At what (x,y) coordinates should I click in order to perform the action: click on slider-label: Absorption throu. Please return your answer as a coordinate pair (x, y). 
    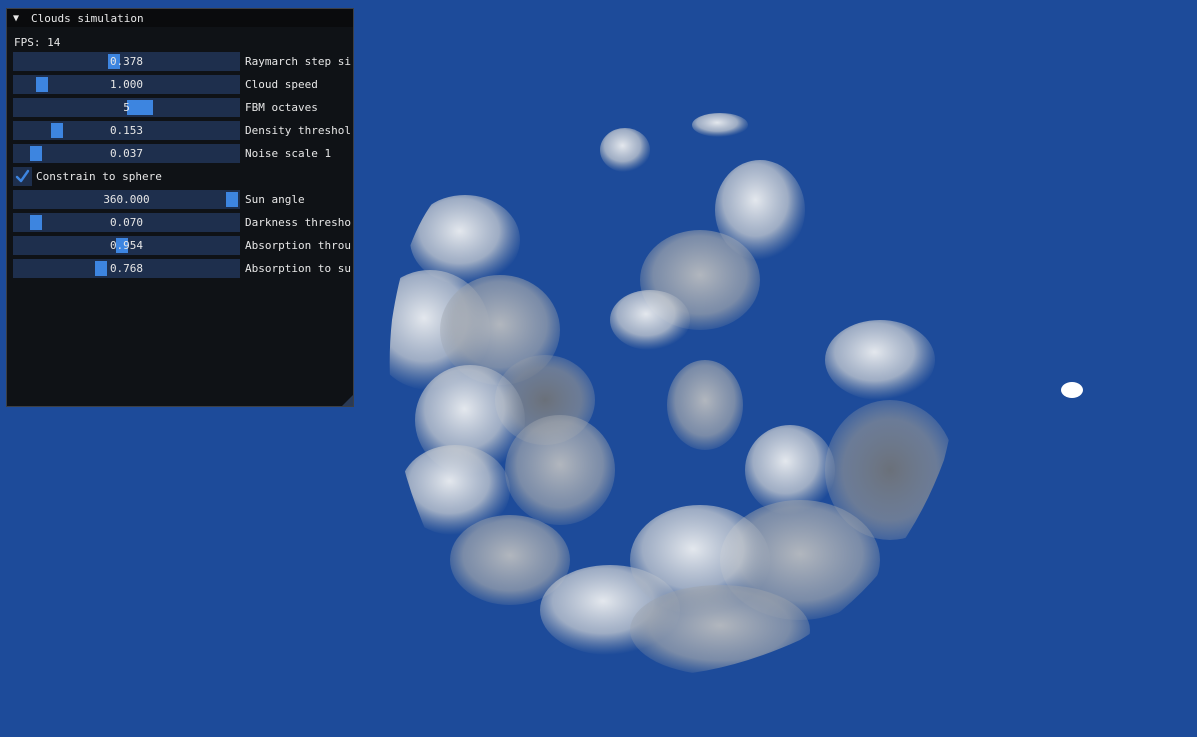
    Looking at the image, I should click on (298, 245).